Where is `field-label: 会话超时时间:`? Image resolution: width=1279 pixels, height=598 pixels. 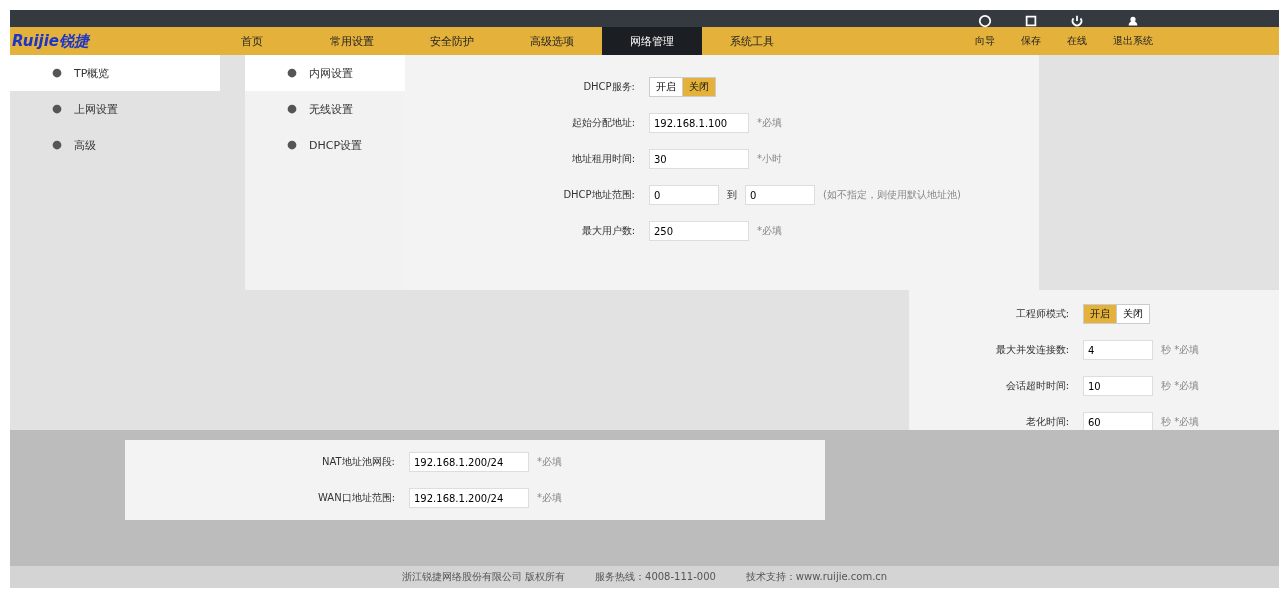
field-label: 会话超时时间: is located at coordinates (1036, 386).